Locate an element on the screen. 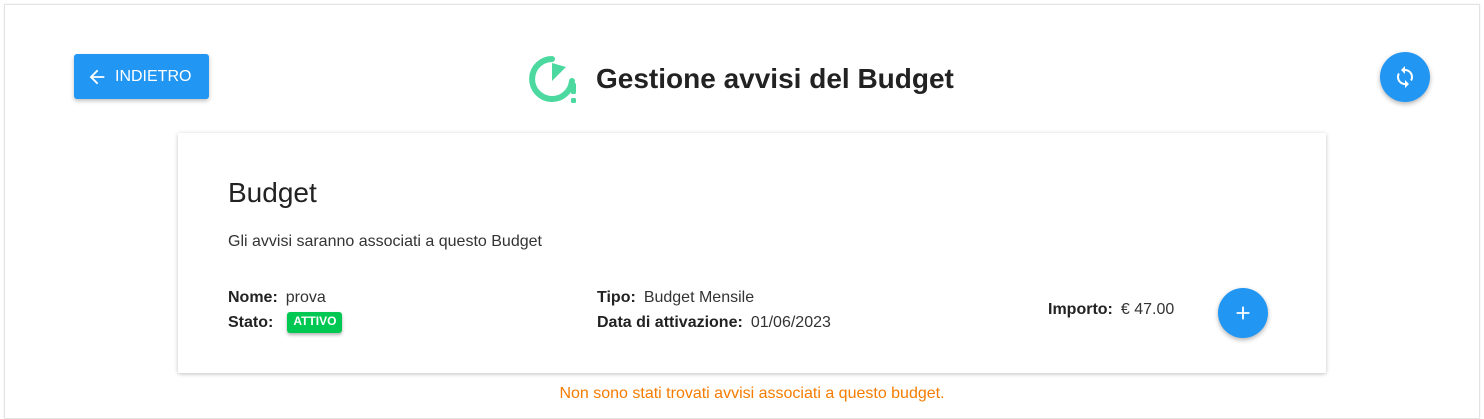 The height and width of the screenshot is (419, 1484). refresh-button is located at coordinates (1405, 77).